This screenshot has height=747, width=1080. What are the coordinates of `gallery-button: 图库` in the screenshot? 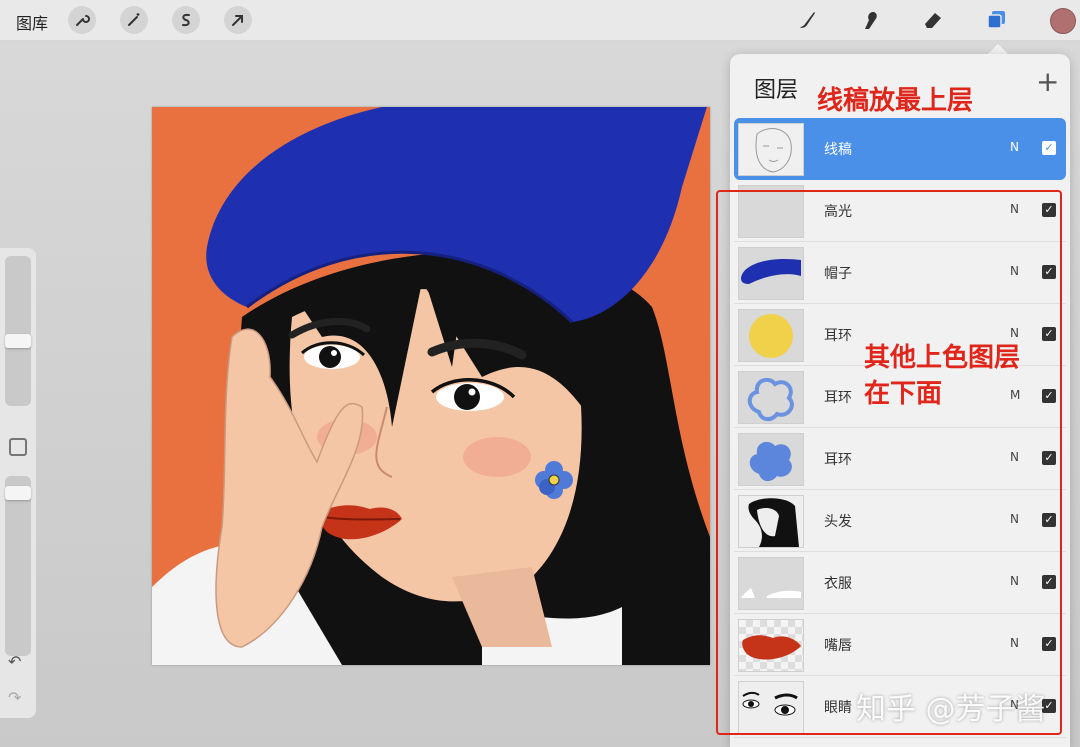 It's located at (32, 22).